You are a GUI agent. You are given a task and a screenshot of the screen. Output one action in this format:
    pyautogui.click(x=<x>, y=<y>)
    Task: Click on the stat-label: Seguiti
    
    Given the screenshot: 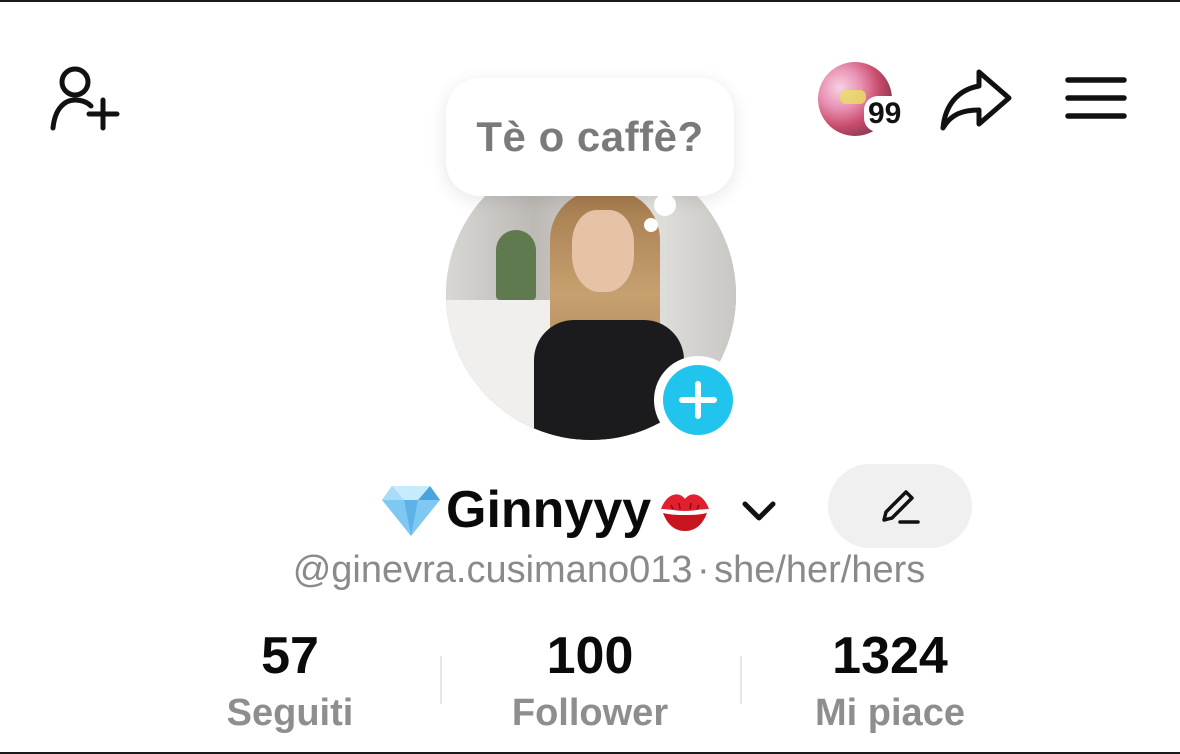 What is the action you would take?
    pyautogui.click(x=290, y=713)
    